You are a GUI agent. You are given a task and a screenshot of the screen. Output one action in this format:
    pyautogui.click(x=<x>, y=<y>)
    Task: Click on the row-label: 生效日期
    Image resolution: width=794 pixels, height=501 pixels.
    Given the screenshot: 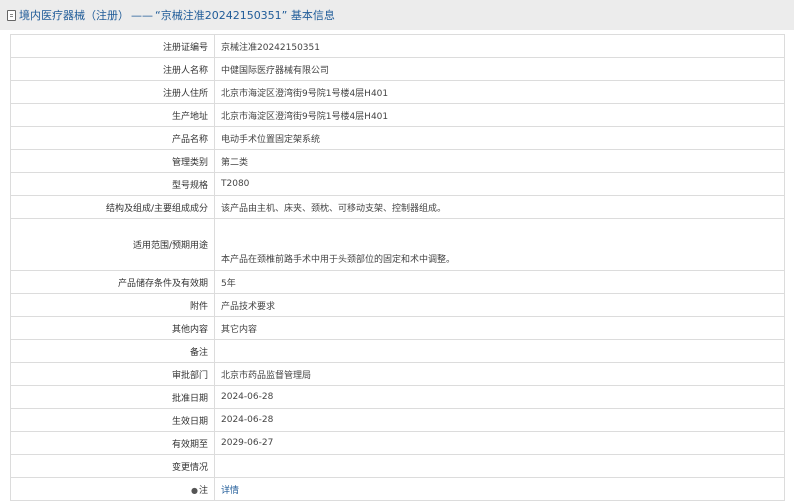 What is the action you would take?
    pyautogui.click(x=112, y=420)
    